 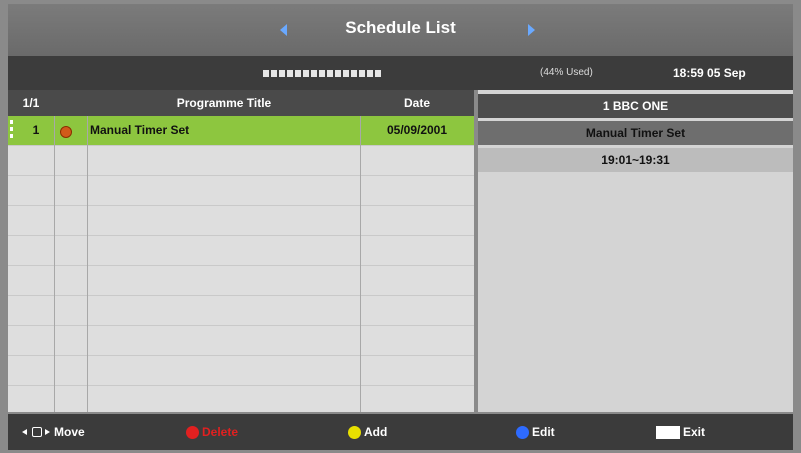 I want to click on storage-usage-text: (44% Used), so click(x=566, y=72).